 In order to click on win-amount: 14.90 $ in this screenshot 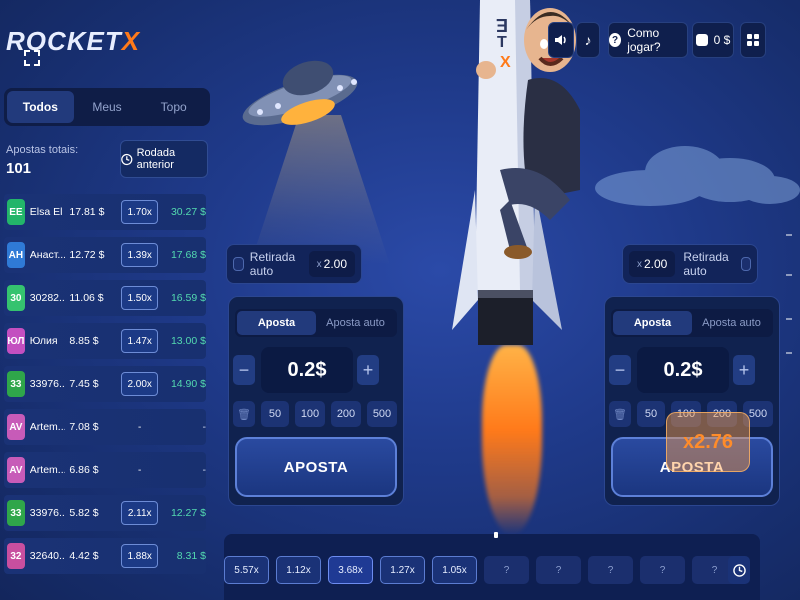, I will do `click(188, 384)`.